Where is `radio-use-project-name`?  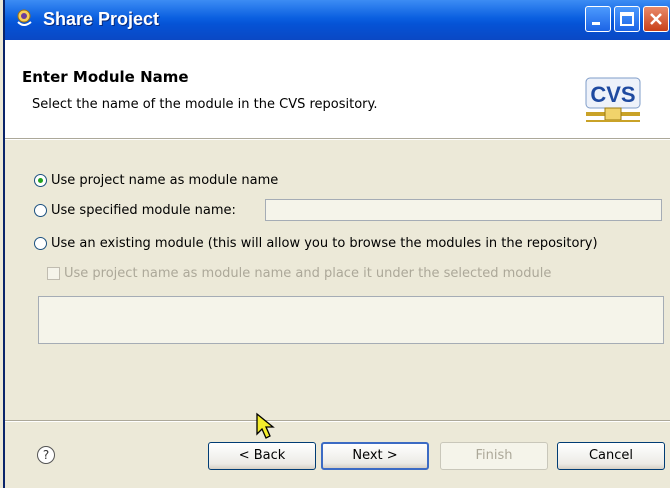 radio-use-project-name is located at coordinates (40, 180).